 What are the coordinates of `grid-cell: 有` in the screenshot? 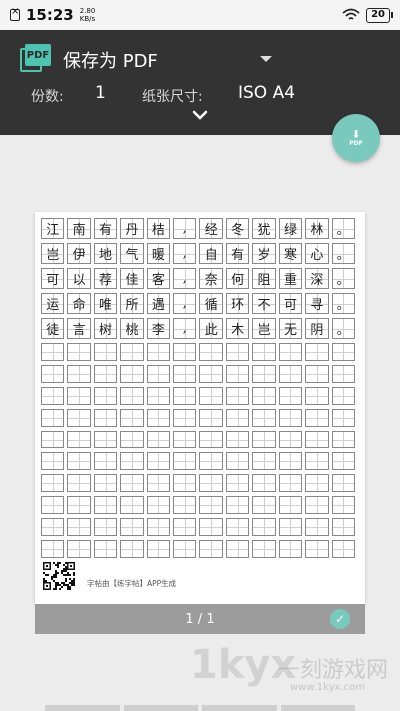 It's located at (237, 253).